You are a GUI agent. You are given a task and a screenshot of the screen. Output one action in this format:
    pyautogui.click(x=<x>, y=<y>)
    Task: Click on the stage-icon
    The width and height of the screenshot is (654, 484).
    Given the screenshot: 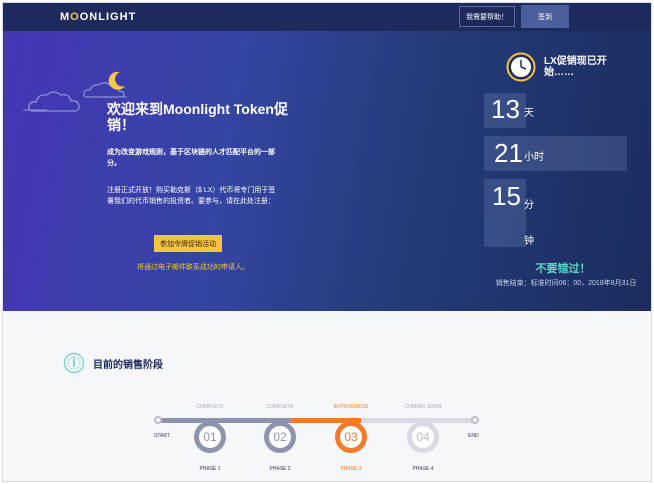 What is the action you would take?
    pyautogui.click(x=74, y=363)
    